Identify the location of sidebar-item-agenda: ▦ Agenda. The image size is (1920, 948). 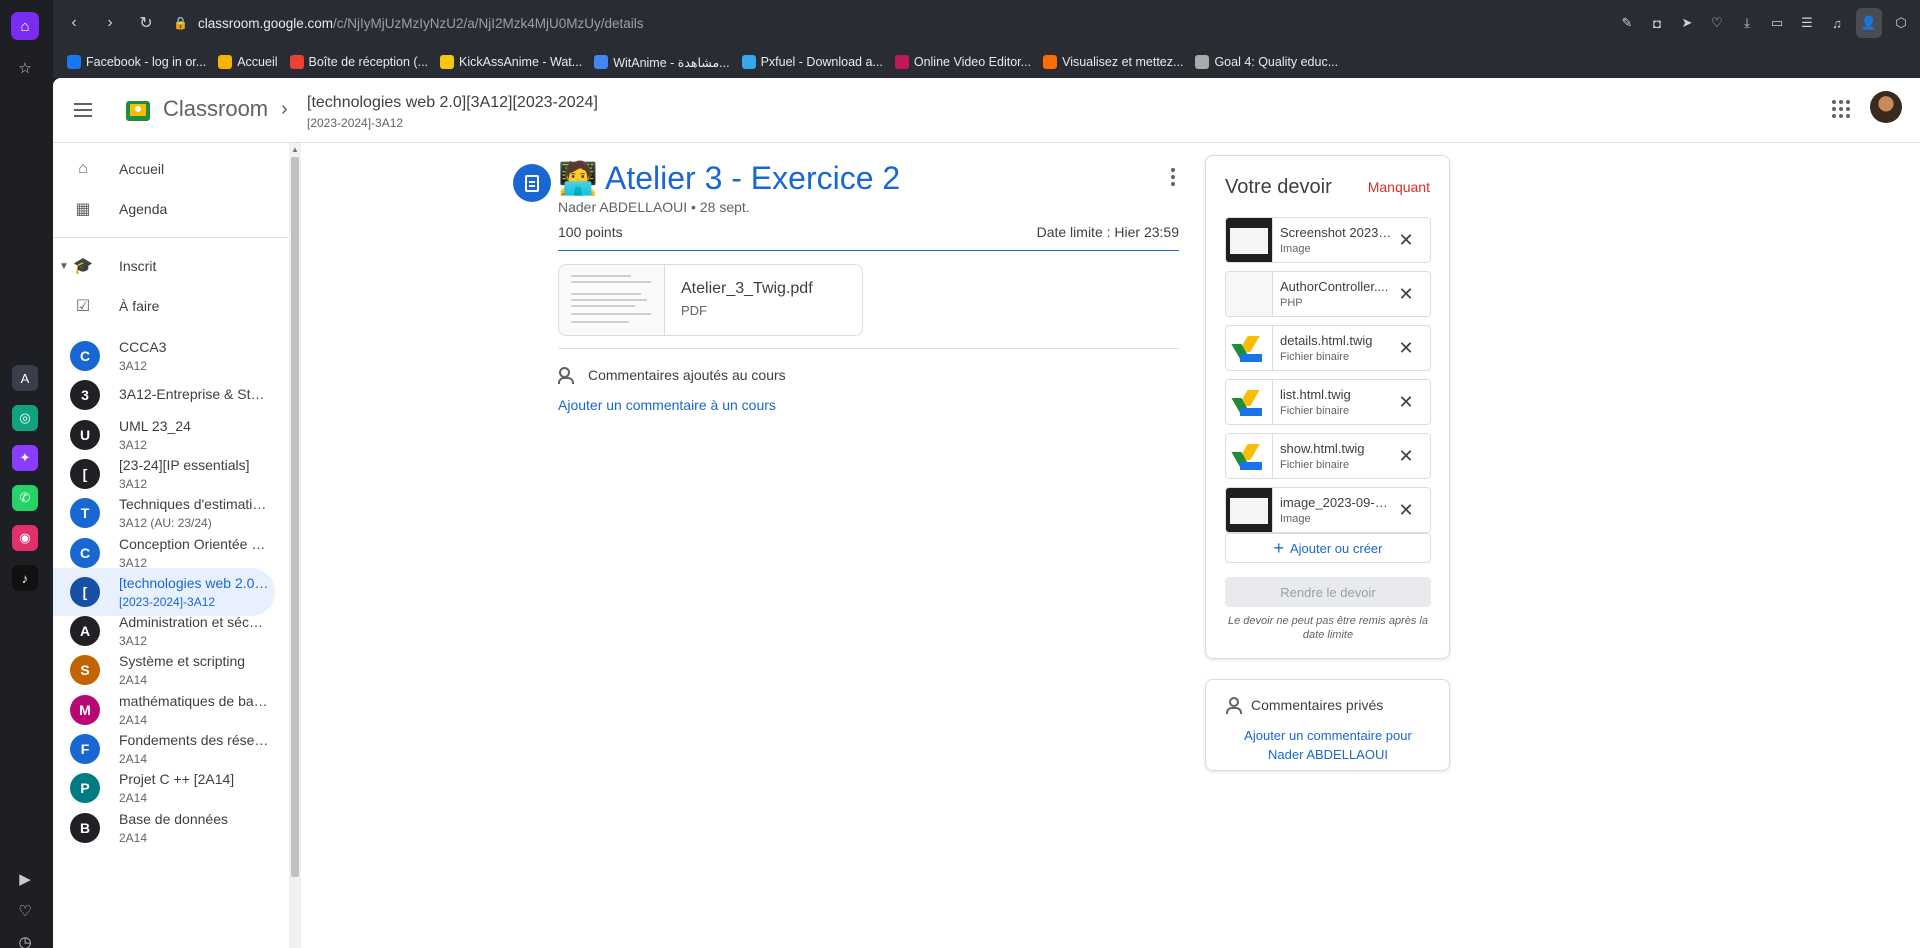
(164, 209).